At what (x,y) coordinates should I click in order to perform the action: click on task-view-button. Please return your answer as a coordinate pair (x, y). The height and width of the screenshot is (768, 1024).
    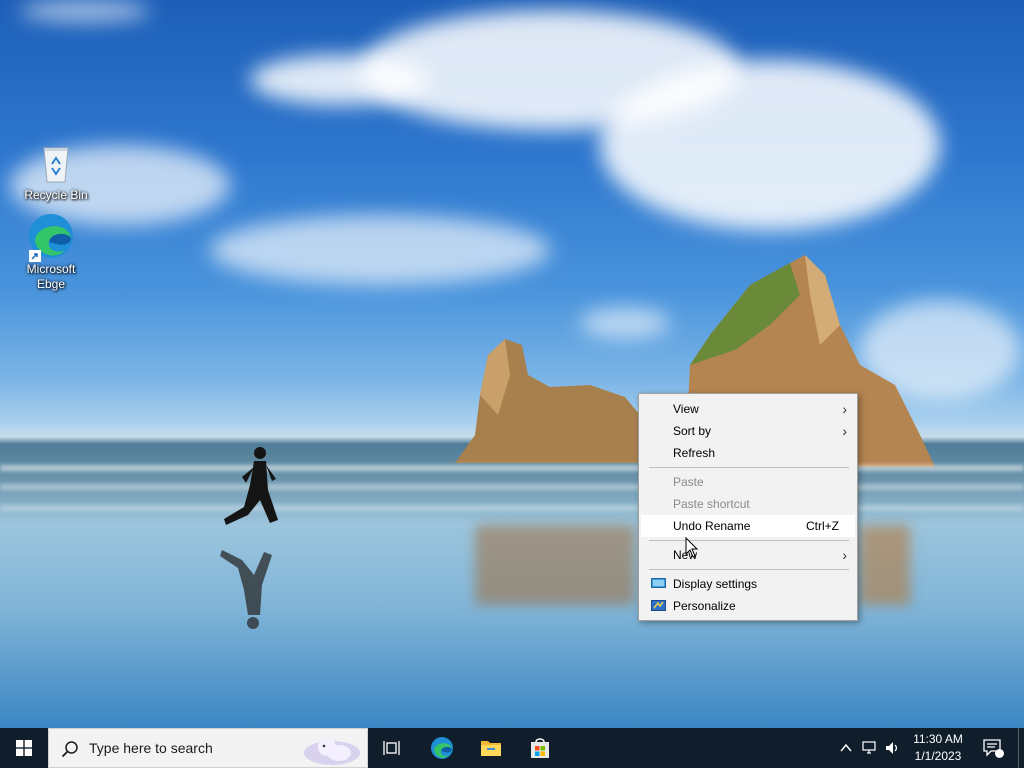
    Looking at the image, I should click on (392, 748).